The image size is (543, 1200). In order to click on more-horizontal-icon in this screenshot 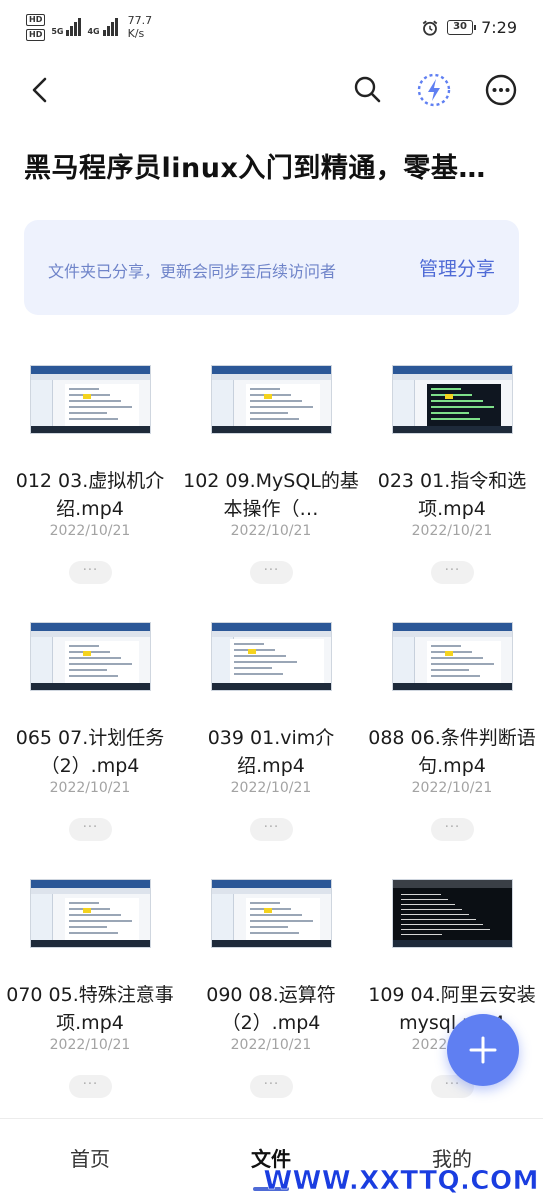, I will do `click(501, 90)`.